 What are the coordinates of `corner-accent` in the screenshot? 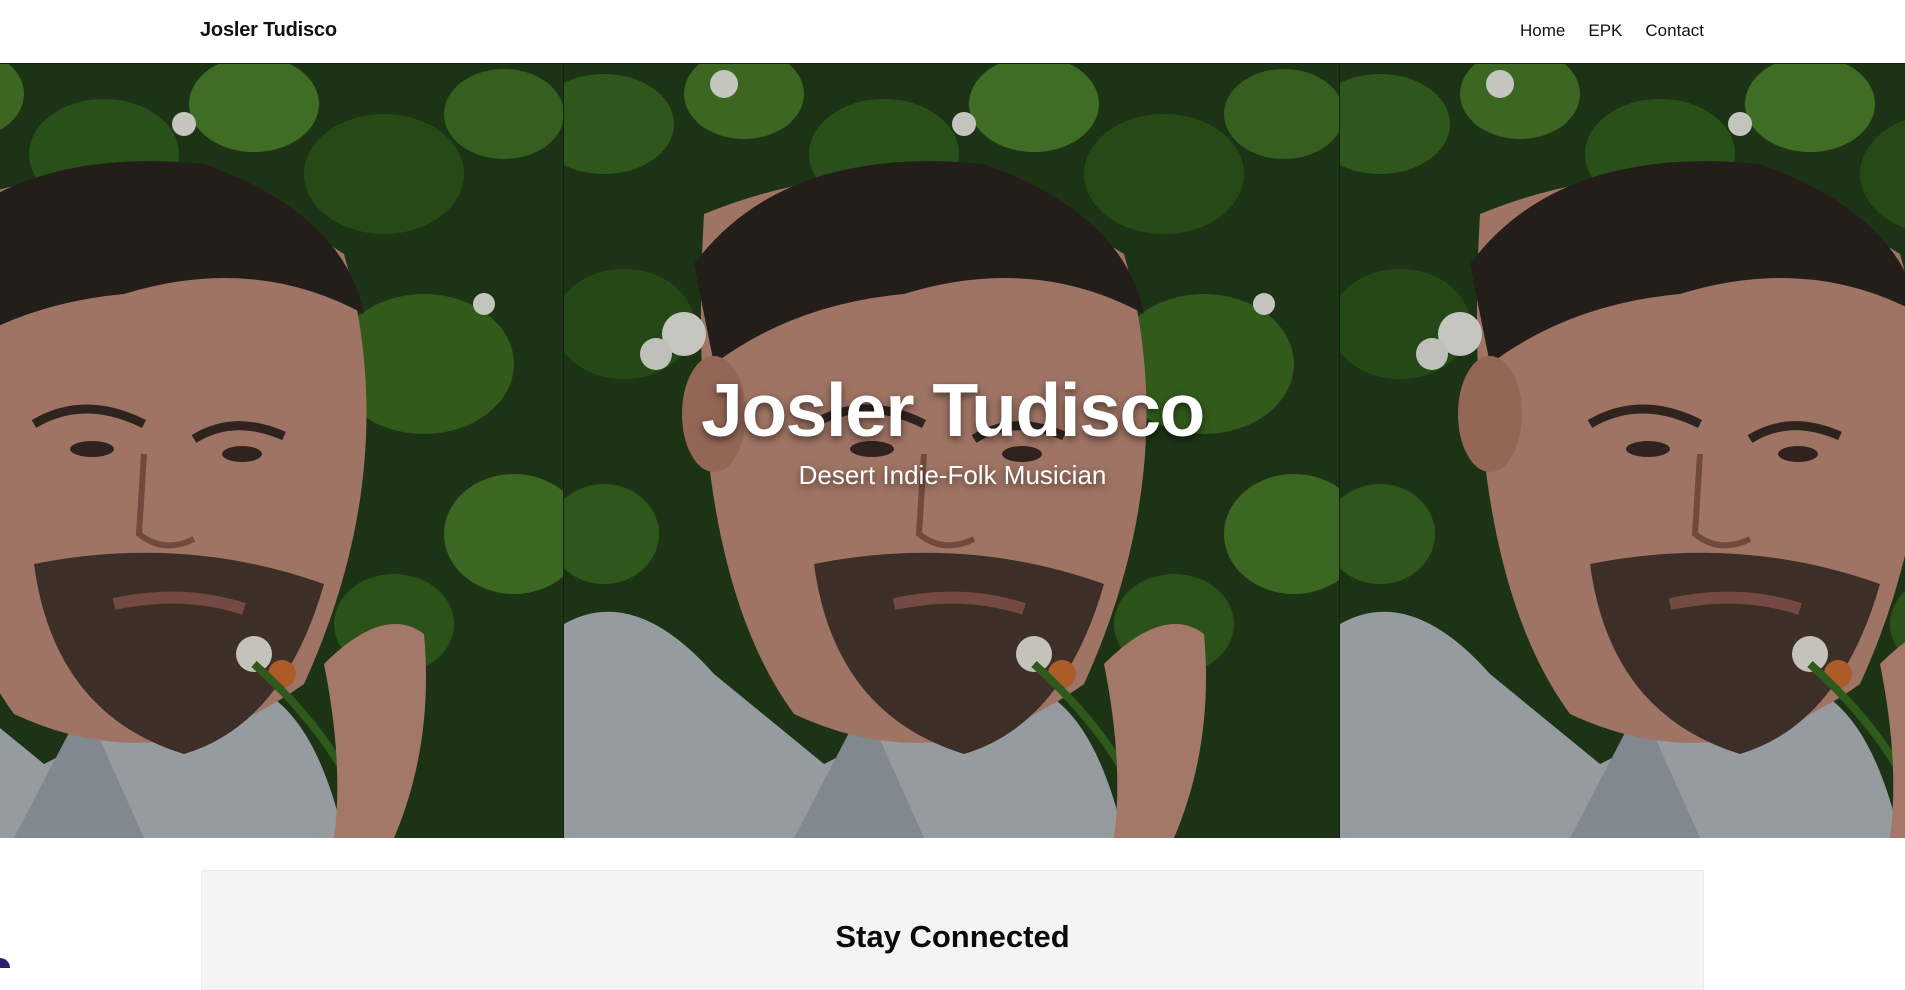 It's located at (5, 963).